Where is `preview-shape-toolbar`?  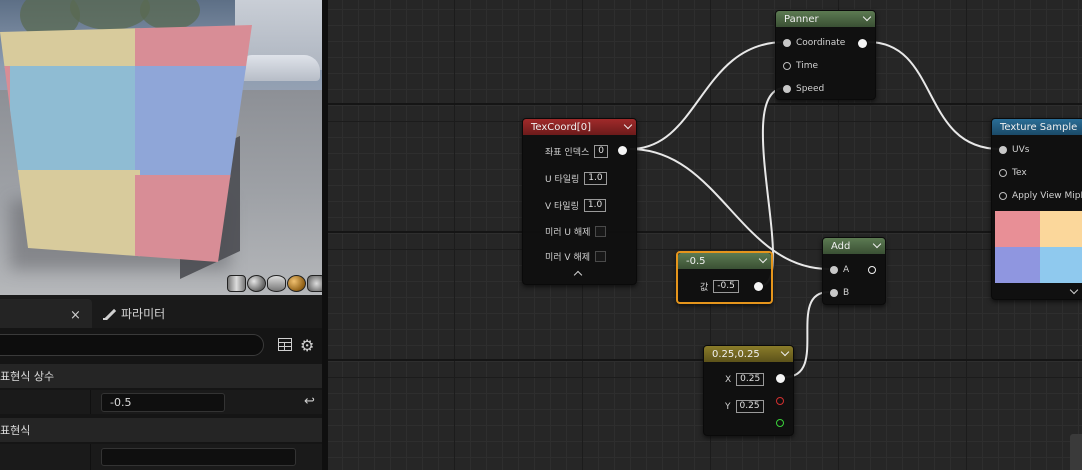 preview-shape-toolbar is located at coordinates (274, 284).